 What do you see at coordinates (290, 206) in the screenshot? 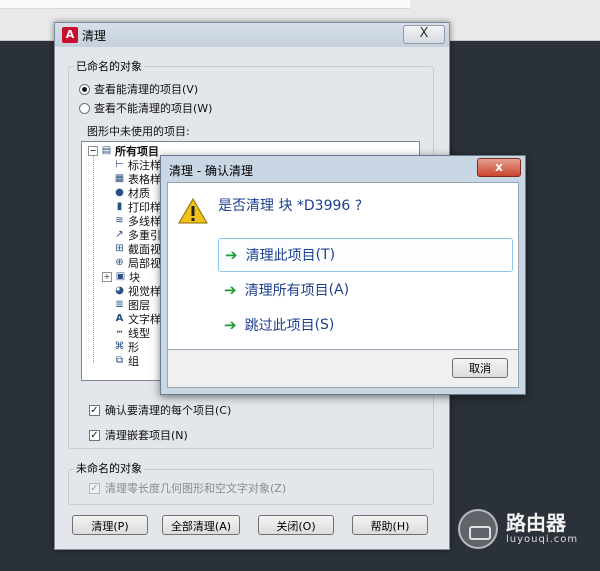
I see `confirm-question: 是否清理 块 *D3996 ?` at bounding box center [290, 206].